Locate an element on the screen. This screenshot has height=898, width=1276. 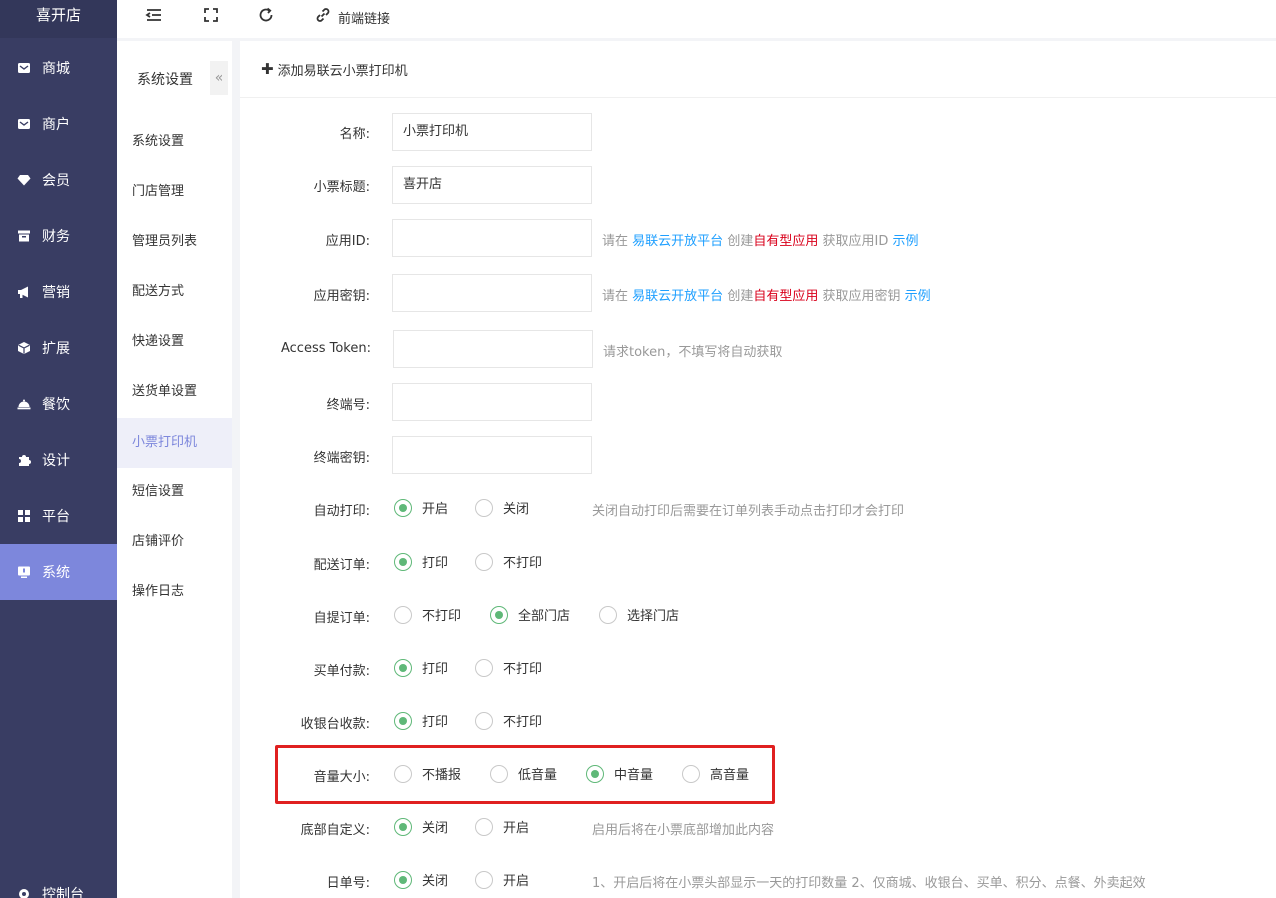
name-input: 小票打印机 is located at coordinates (492, 132).